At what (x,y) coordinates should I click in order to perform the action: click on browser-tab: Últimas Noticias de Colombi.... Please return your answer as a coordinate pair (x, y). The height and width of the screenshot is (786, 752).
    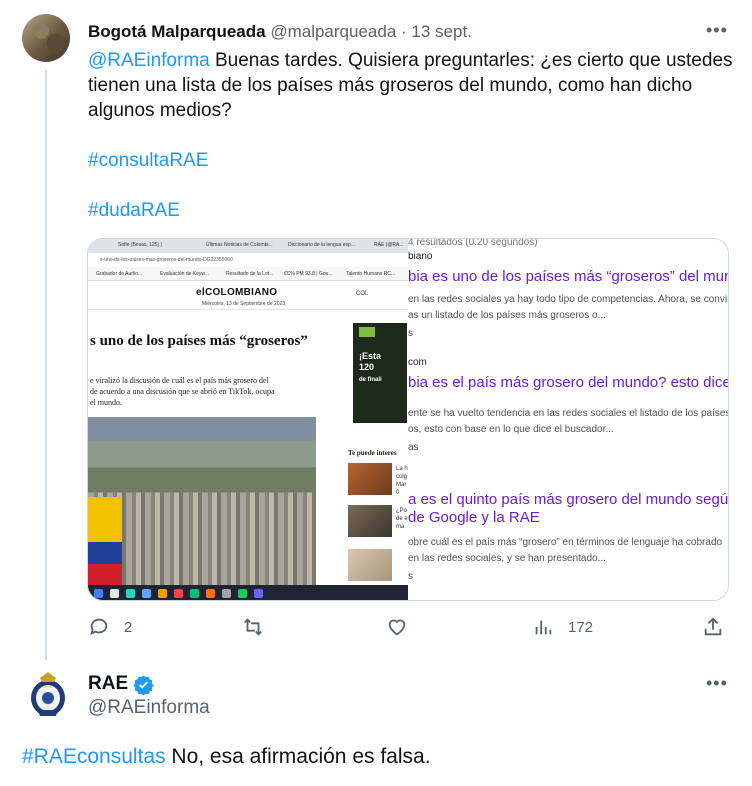
    Looking at the image, I should click on (239, 245).